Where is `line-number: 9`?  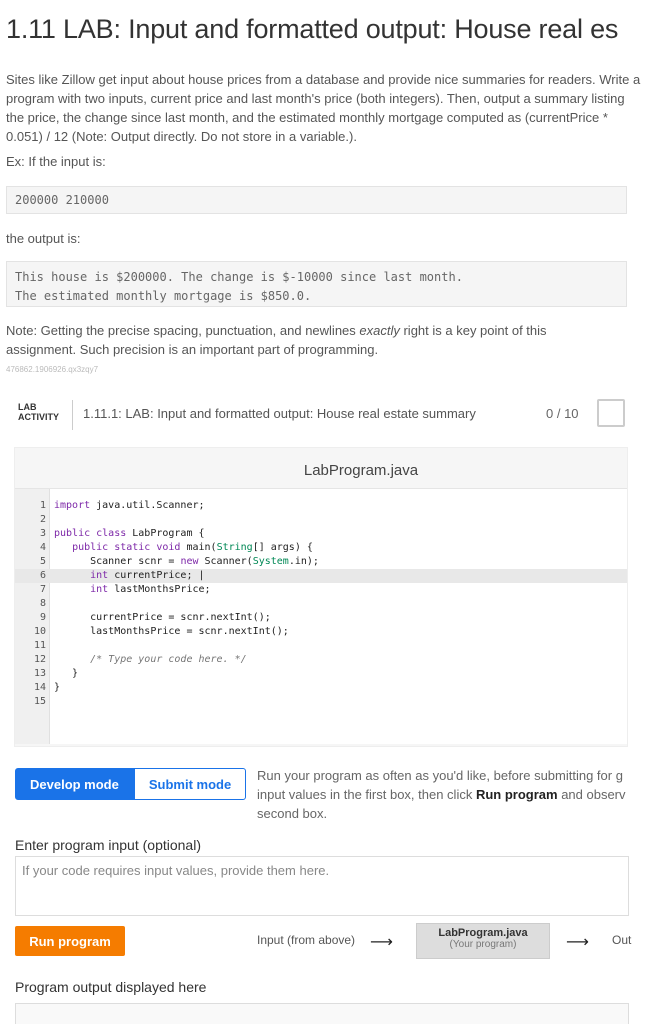
line-number: 9 is located at coordinates (42, 617).